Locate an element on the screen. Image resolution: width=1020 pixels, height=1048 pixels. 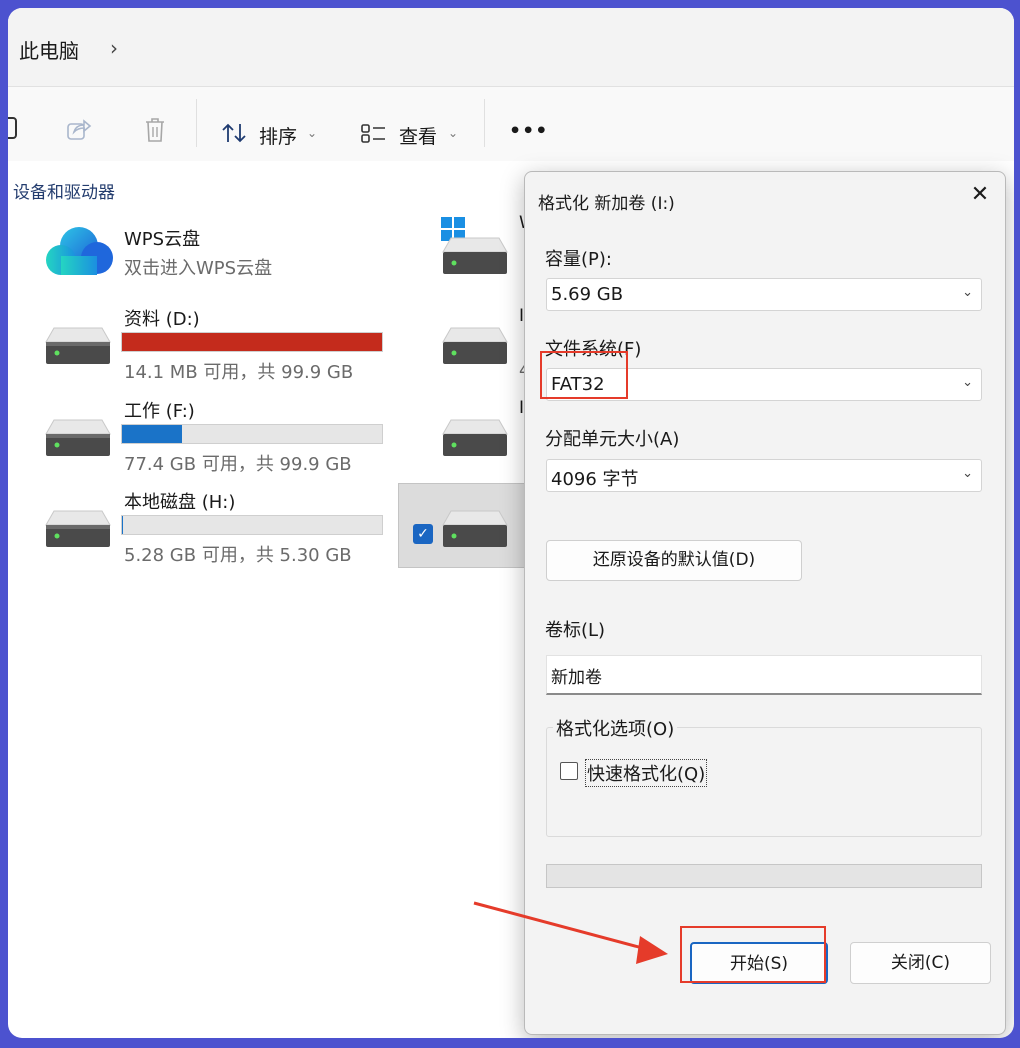
breadcrumb-chevron-icon: › is located at coordinates (114, 48).